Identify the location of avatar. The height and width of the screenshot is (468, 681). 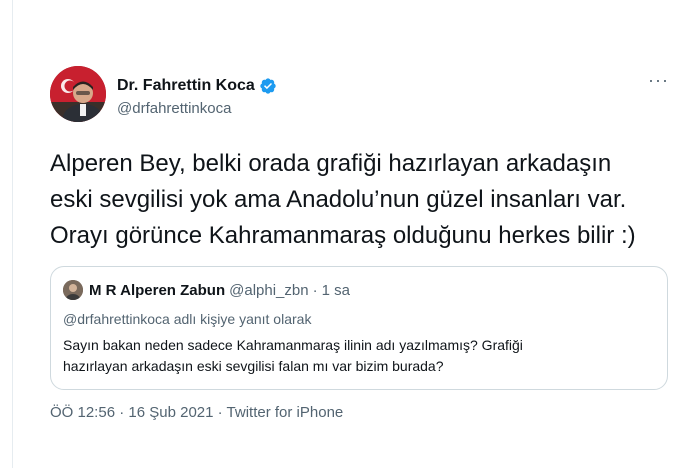
(78, 94).